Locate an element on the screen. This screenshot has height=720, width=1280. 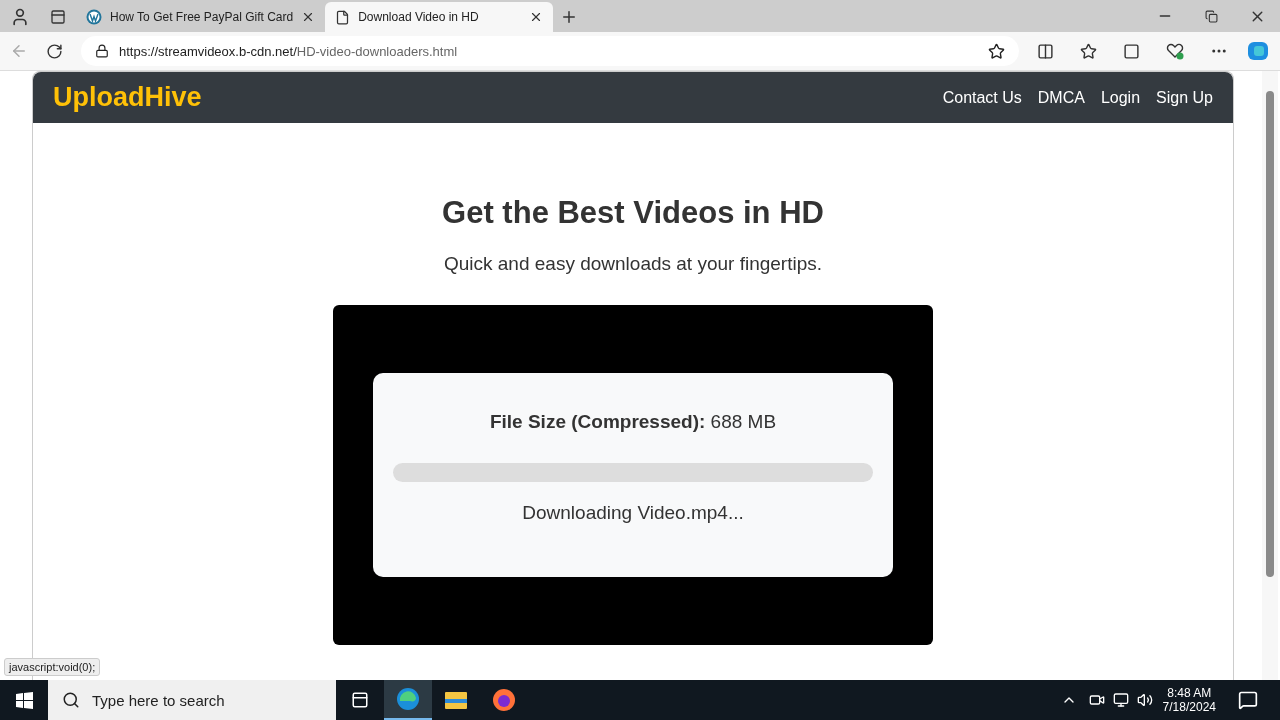
health-icon is located at coordinates (1175, 51).